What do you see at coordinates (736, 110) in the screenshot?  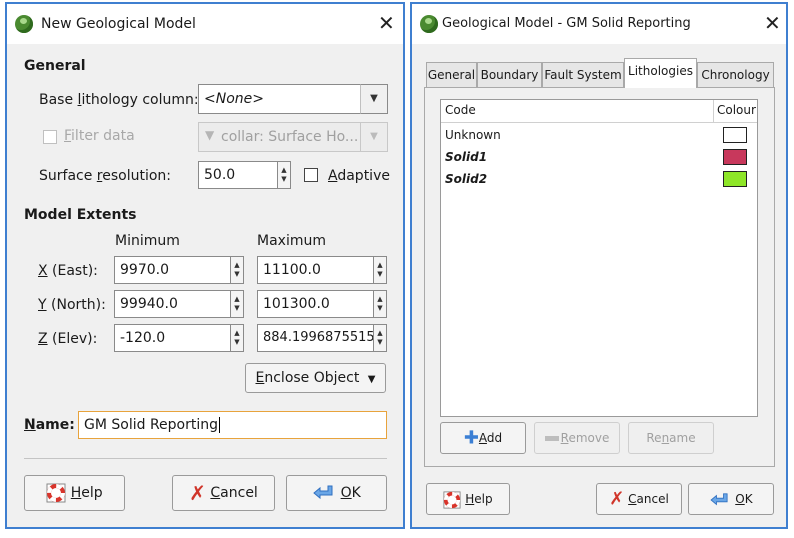 I see `colour-column-header: Colour` at bounding box center [736, 110].